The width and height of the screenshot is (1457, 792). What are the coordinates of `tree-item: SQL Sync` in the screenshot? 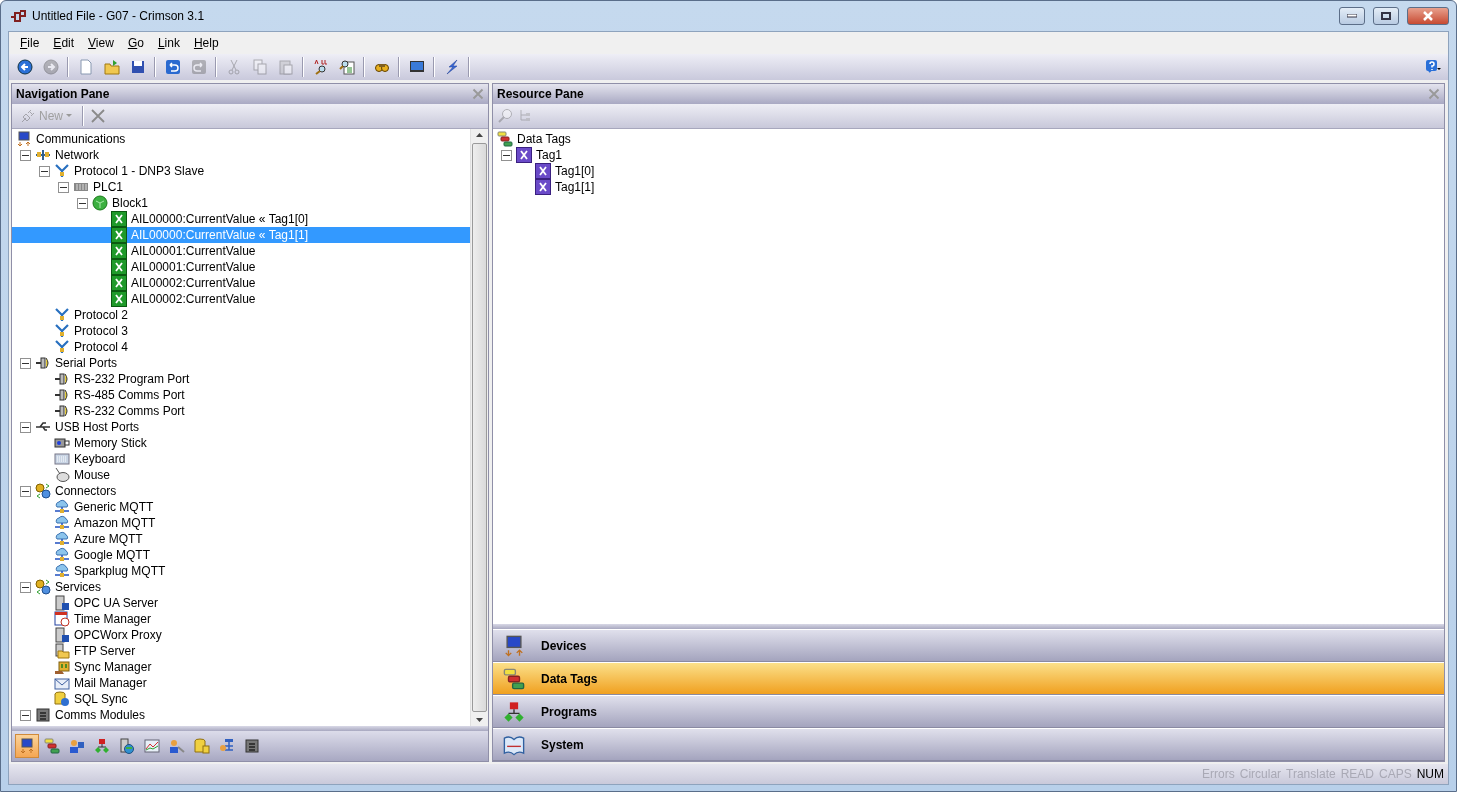 It's located at (241, 699).